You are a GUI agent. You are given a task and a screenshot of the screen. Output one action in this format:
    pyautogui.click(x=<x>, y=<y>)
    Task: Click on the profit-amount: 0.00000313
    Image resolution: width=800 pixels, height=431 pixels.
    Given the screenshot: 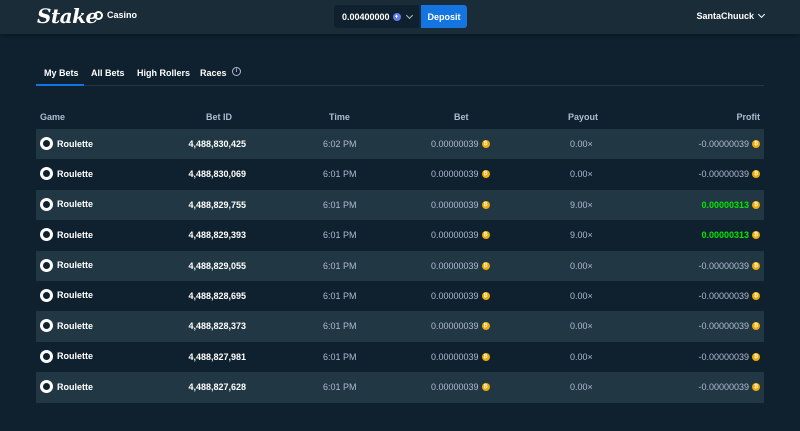 What is the action you would take?
    pyautogui.click(x=725, y=235)
    